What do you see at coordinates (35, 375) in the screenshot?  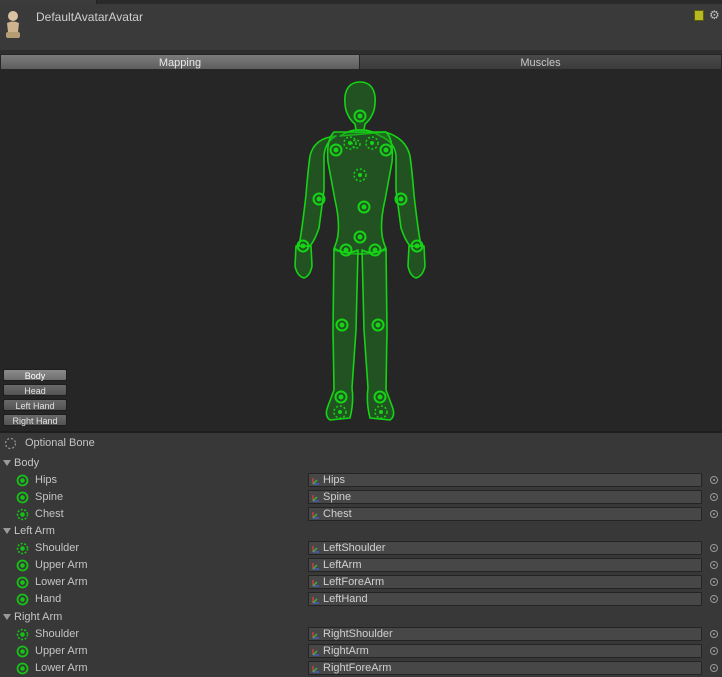 I see `body-part-body-button: Body` at bounding box center [35, 375].